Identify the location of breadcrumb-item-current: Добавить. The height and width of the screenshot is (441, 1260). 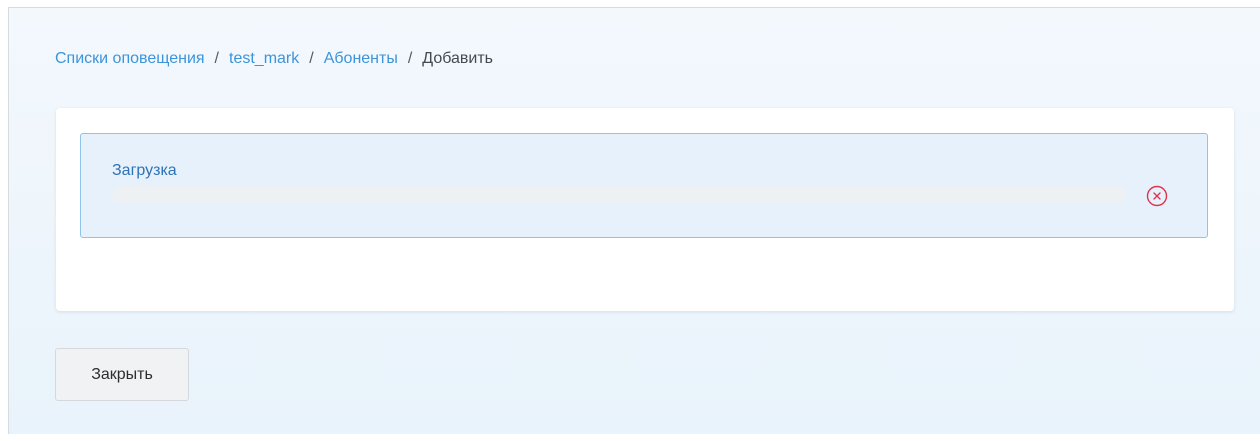
(458, 58).